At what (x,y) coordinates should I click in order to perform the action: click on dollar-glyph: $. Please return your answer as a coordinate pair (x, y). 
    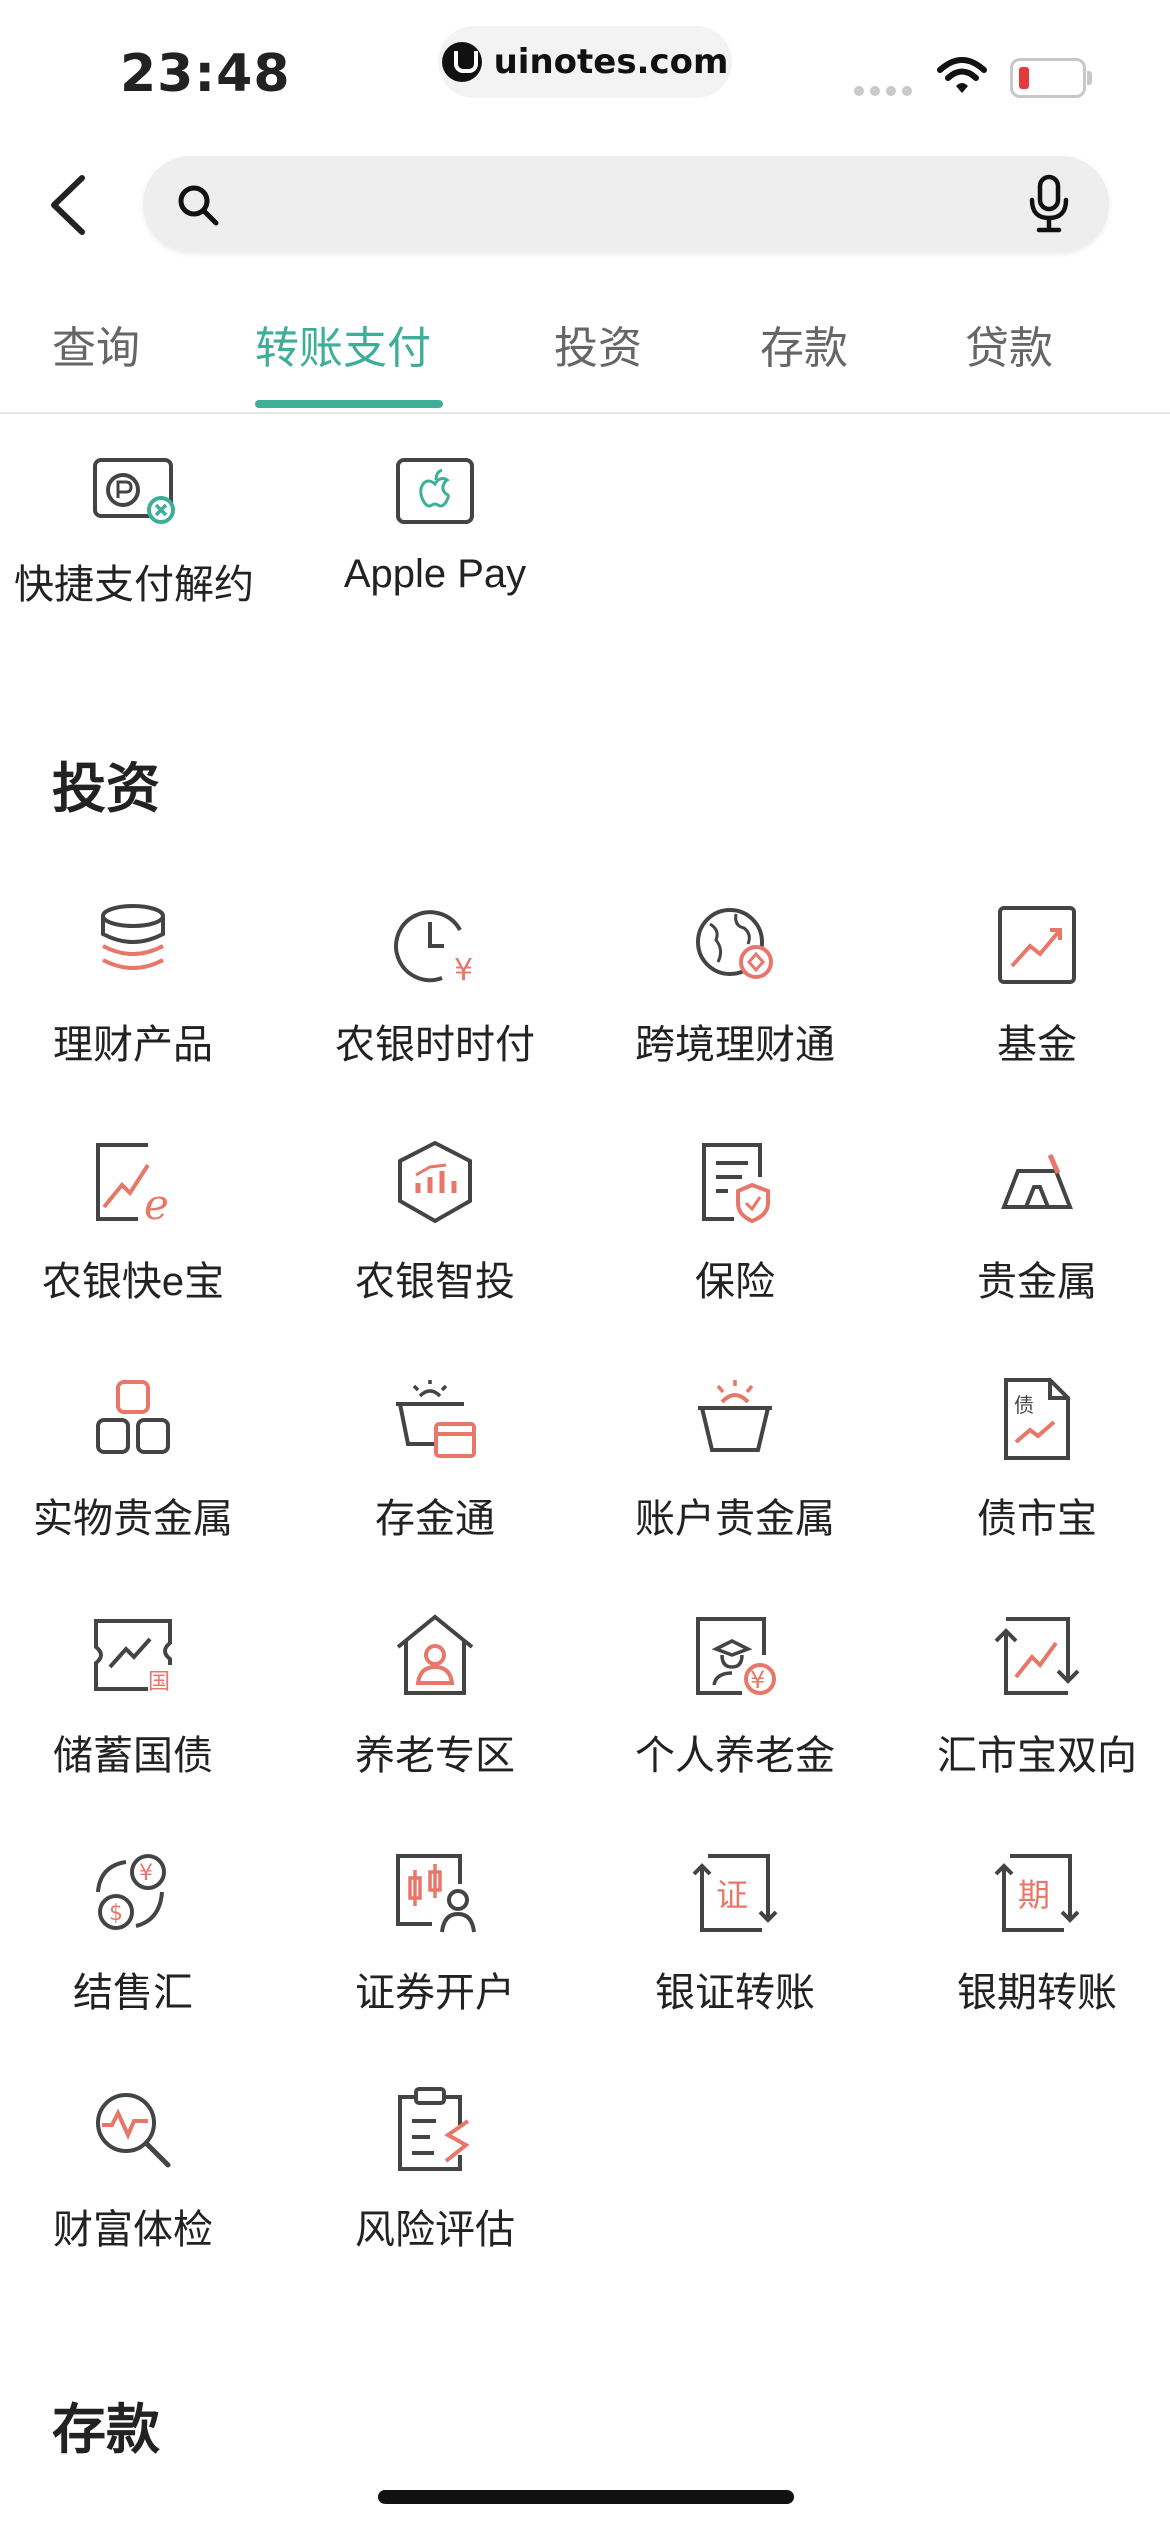
    Looking at the image, I should click on (116, 1913).